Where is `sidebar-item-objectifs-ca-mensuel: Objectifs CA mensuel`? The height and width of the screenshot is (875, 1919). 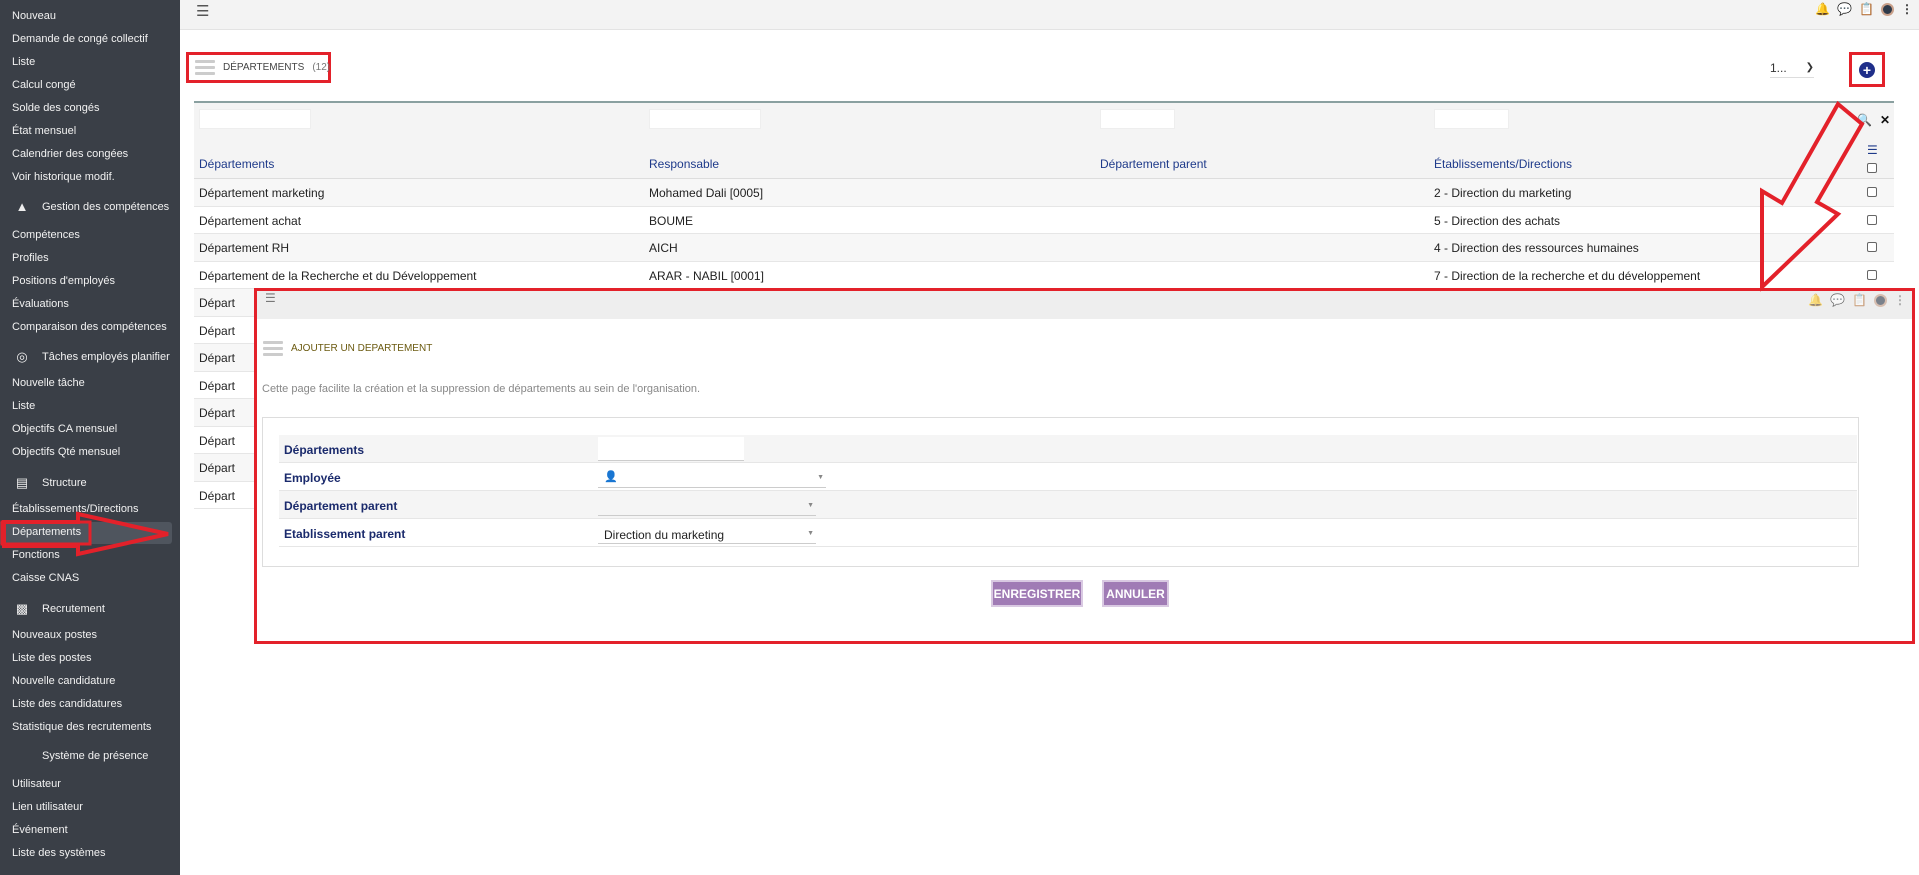
sidebar-item-objectifs-ca-mensuel: Objectifs CA mensuel is located at coordinates (64, 429).